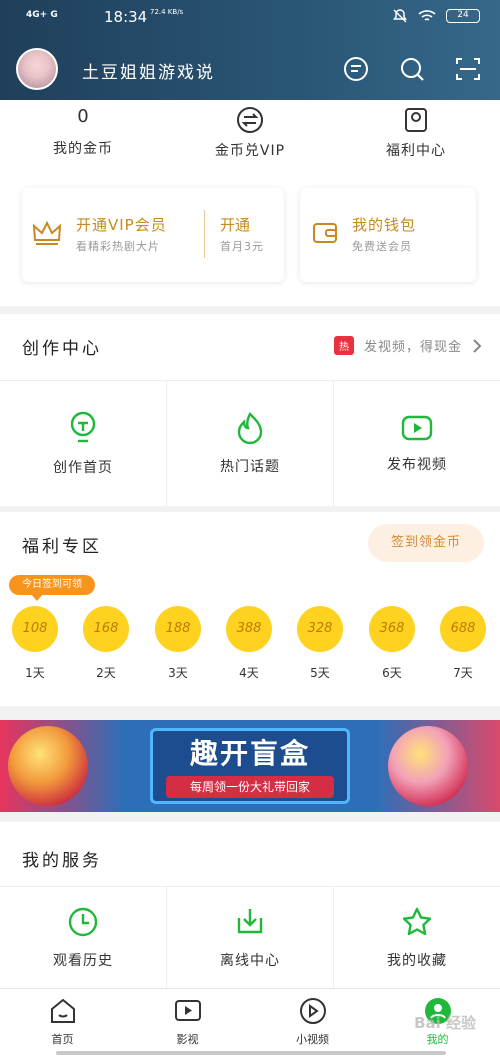 The image size is (500, 1057). What do you see at coordinates (83, 132) in the screenshot?
I see `my-coins: 0 我的金币` at bounding box center [83, 132].